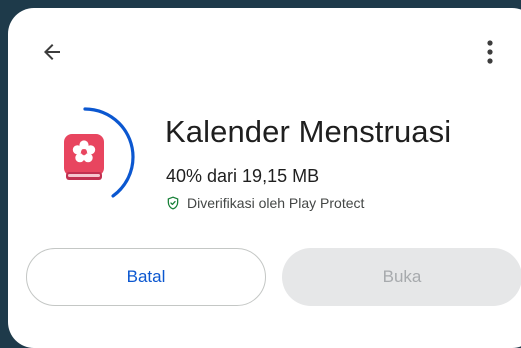  What do you see at coordinates (173, 203) in the screenshot?
I see `shield-check-icon` at bounding box center [173, 203].